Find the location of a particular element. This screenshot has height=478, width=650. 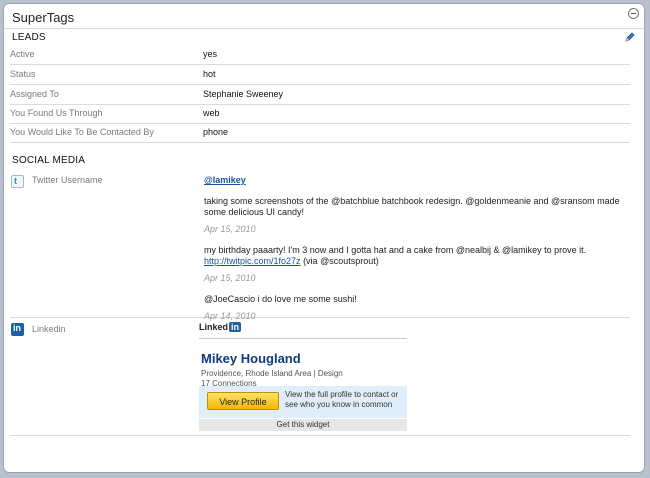

field-value: hot is located at coordinates (209, 74).